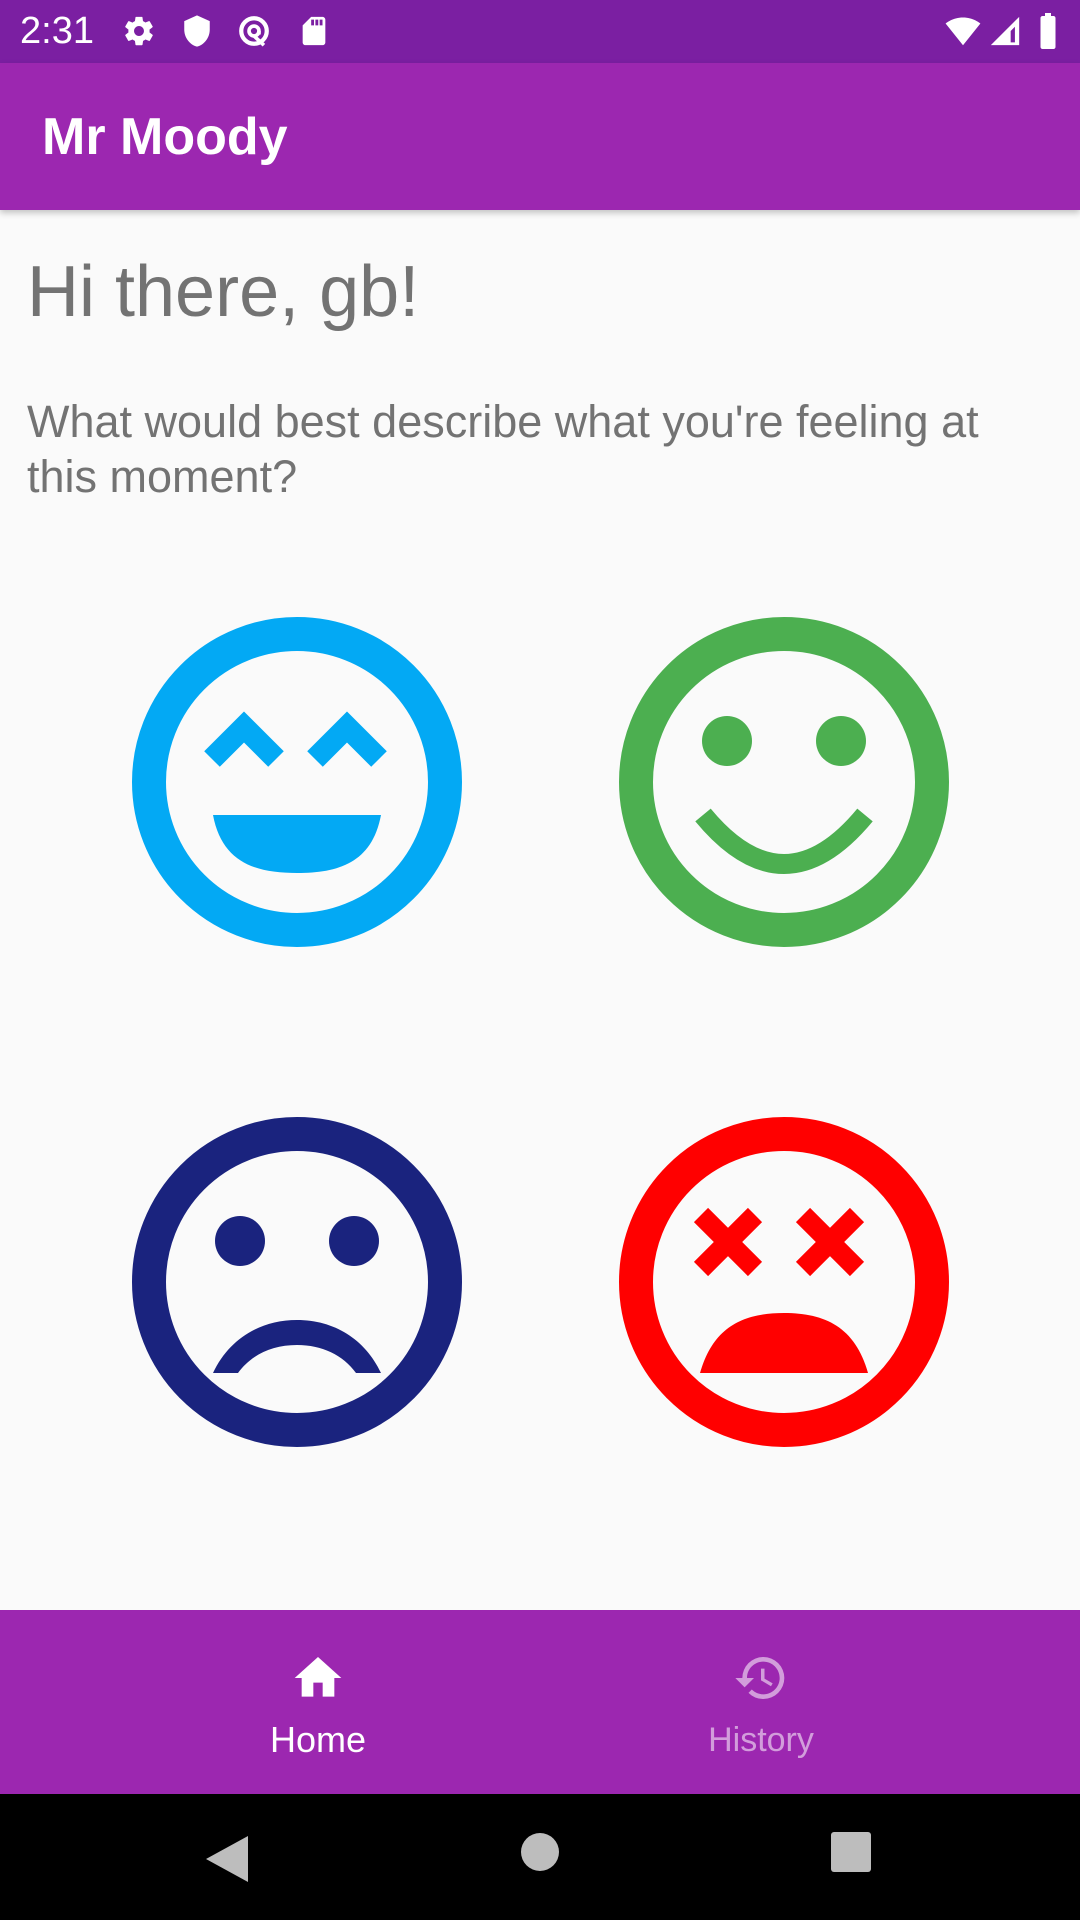 The height and width of the screenshot is (1920, 1080). I want to click on mood-laughing-button, so click(297, 782).